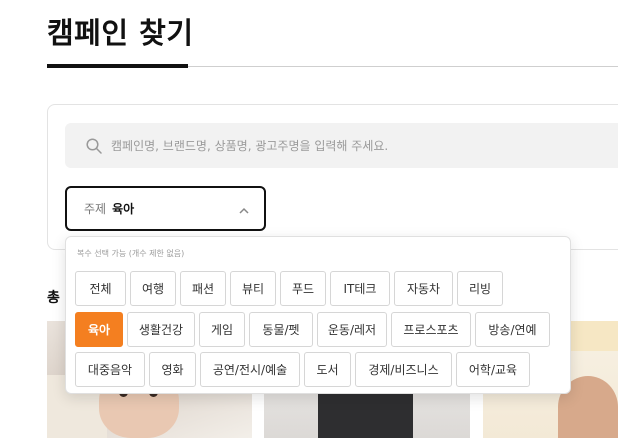 This screenshot has width=618, height=438. Describe the element at coordinates (222, 329) in the screenshot. I see `topic-chip-game: 게임` at that location.